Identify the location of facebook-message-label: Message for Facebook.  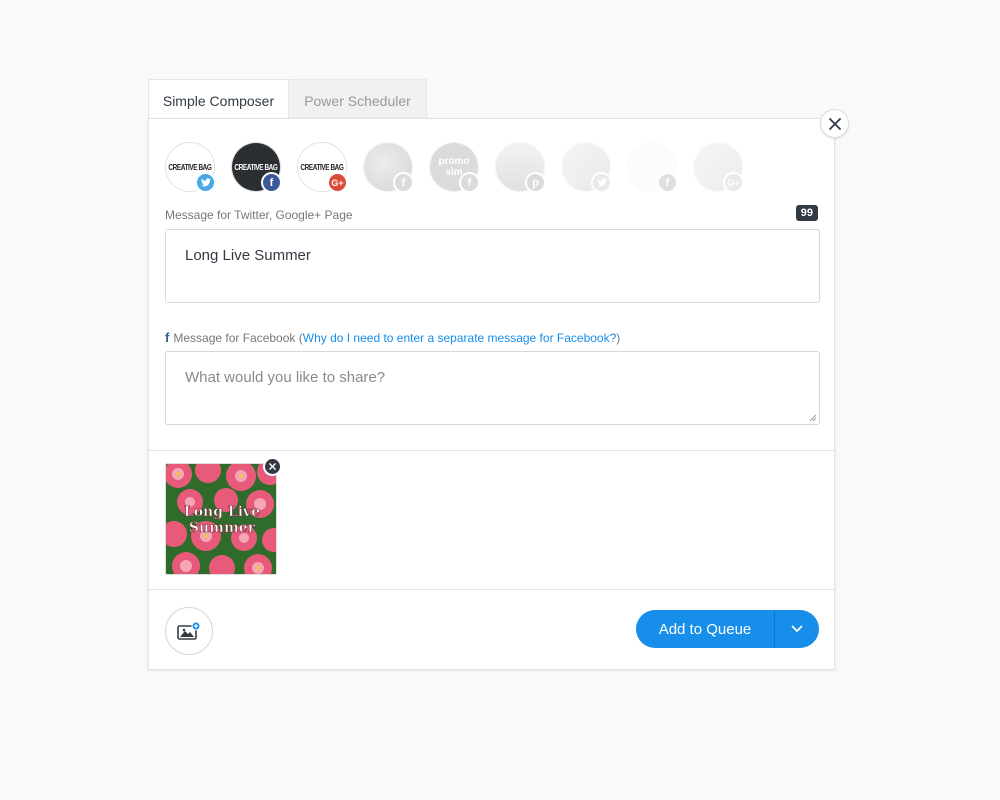
(234, 338).